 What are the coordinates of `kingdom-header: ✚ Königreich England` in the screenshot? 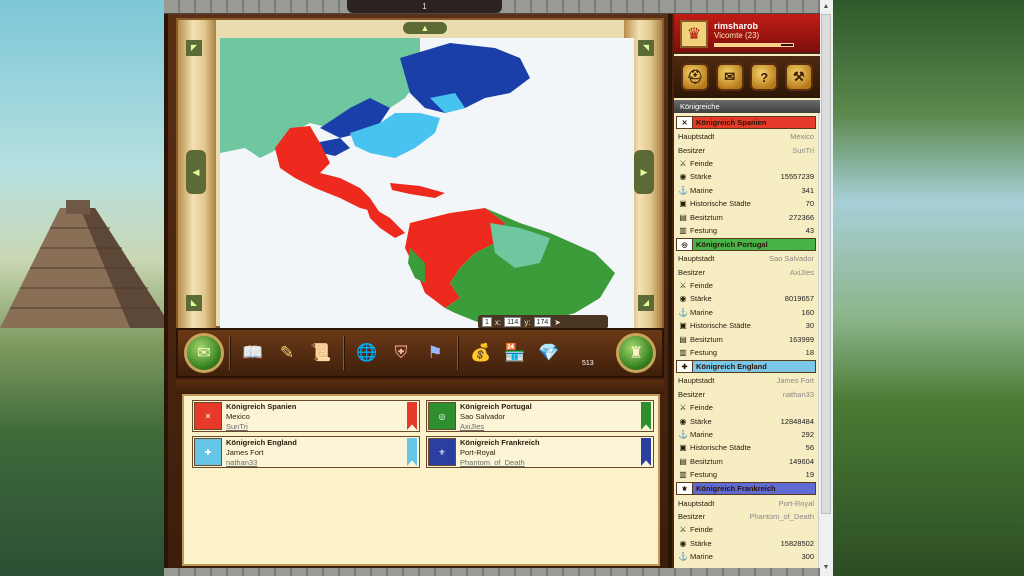 It's located at (746, 367).